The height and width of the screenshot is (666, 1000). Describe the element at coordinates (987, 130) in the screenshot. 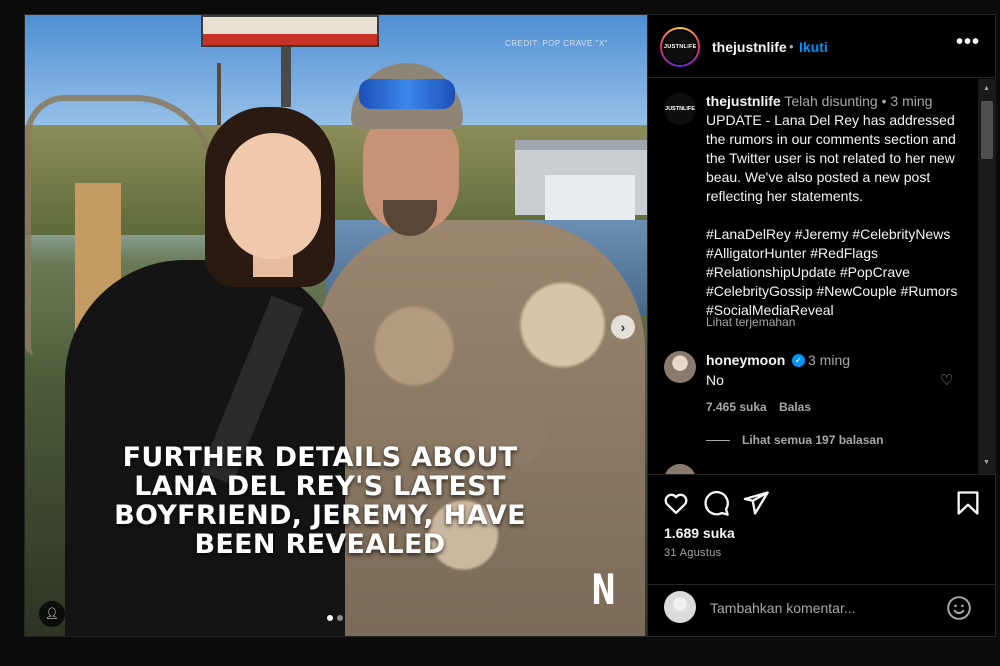

I see `scrollbar-thumb` at that location.